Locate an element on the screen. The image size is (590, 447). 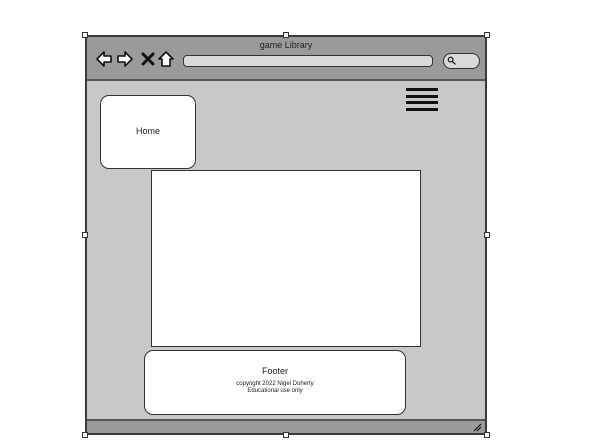
search-field is located at coordinates (461, 61).